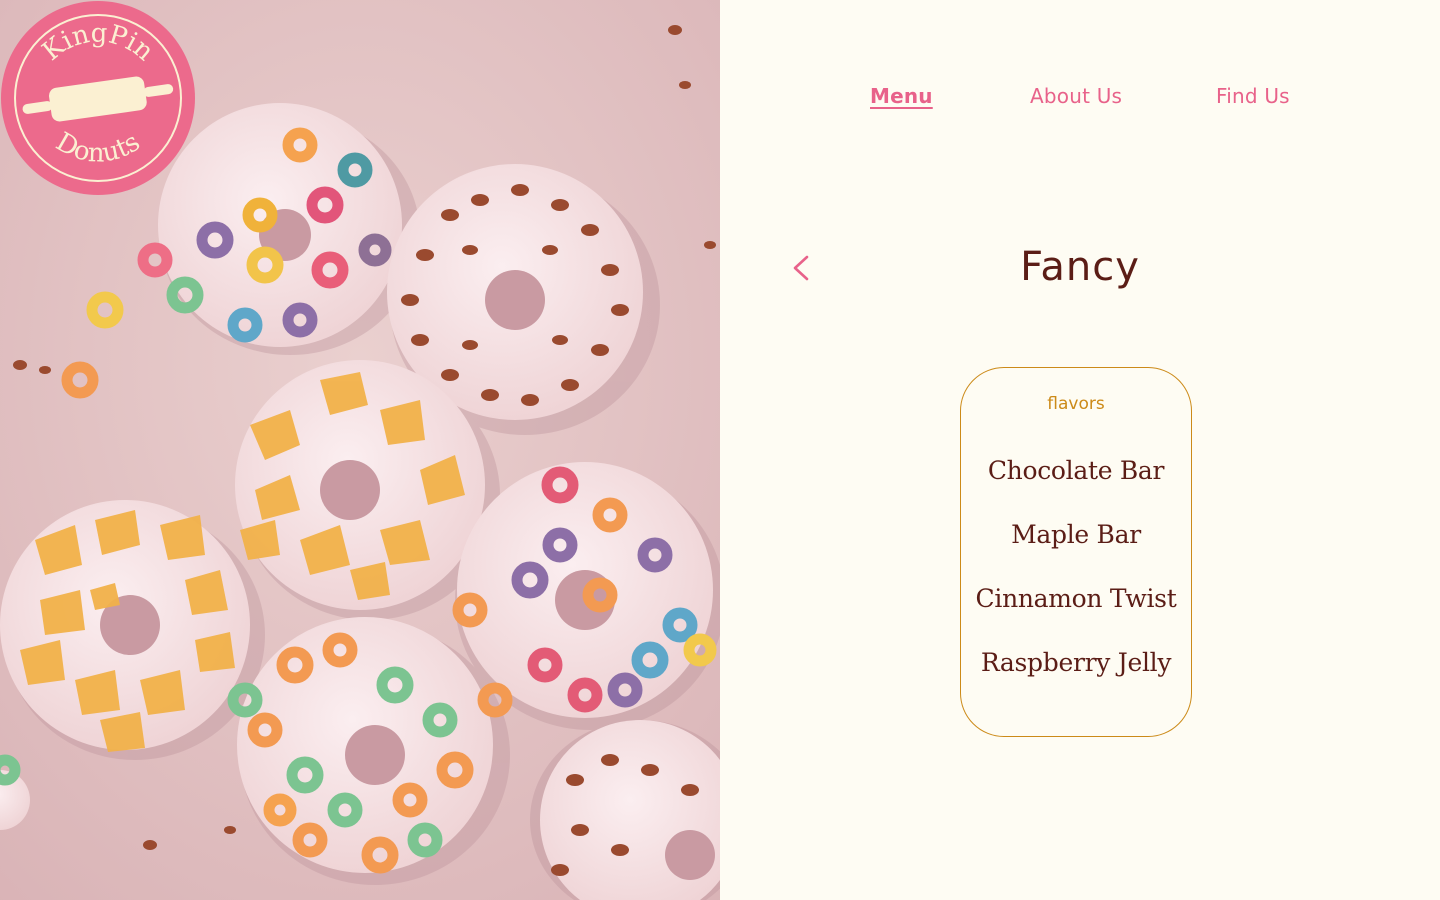 The height and width of the screenshot is (900, 1440). Describe the element at coordinates (1076, 96) in the screenshot. I see `nav-about-us: About Us` at that location.